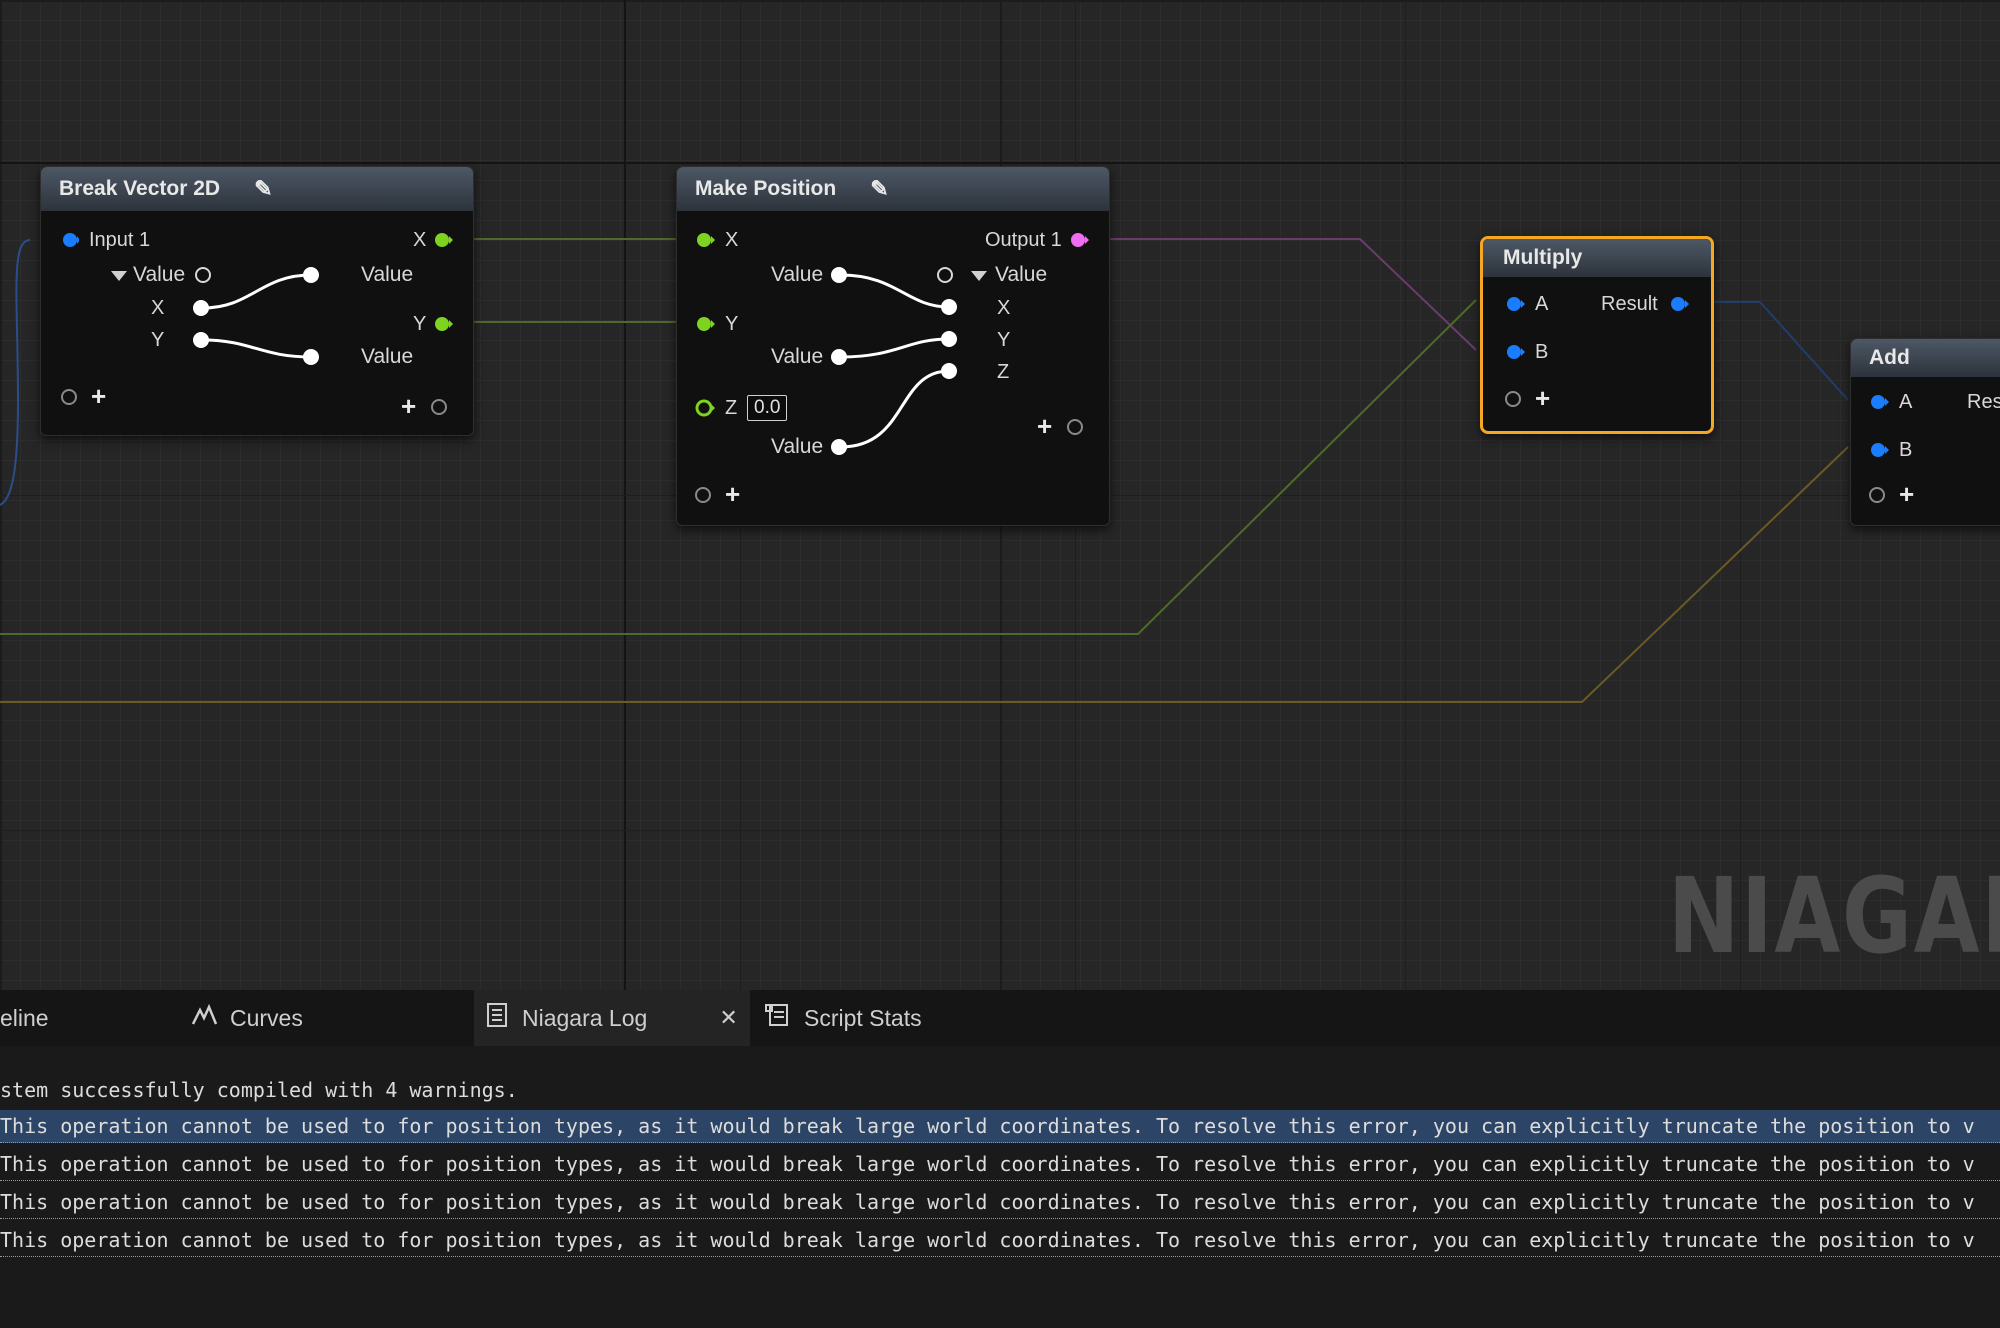 The image size is (2000, 1328). Describe the element at coordinates (1834, 916) in the screenshot. I see `niagara-watermark: NIAGAR` at that location.